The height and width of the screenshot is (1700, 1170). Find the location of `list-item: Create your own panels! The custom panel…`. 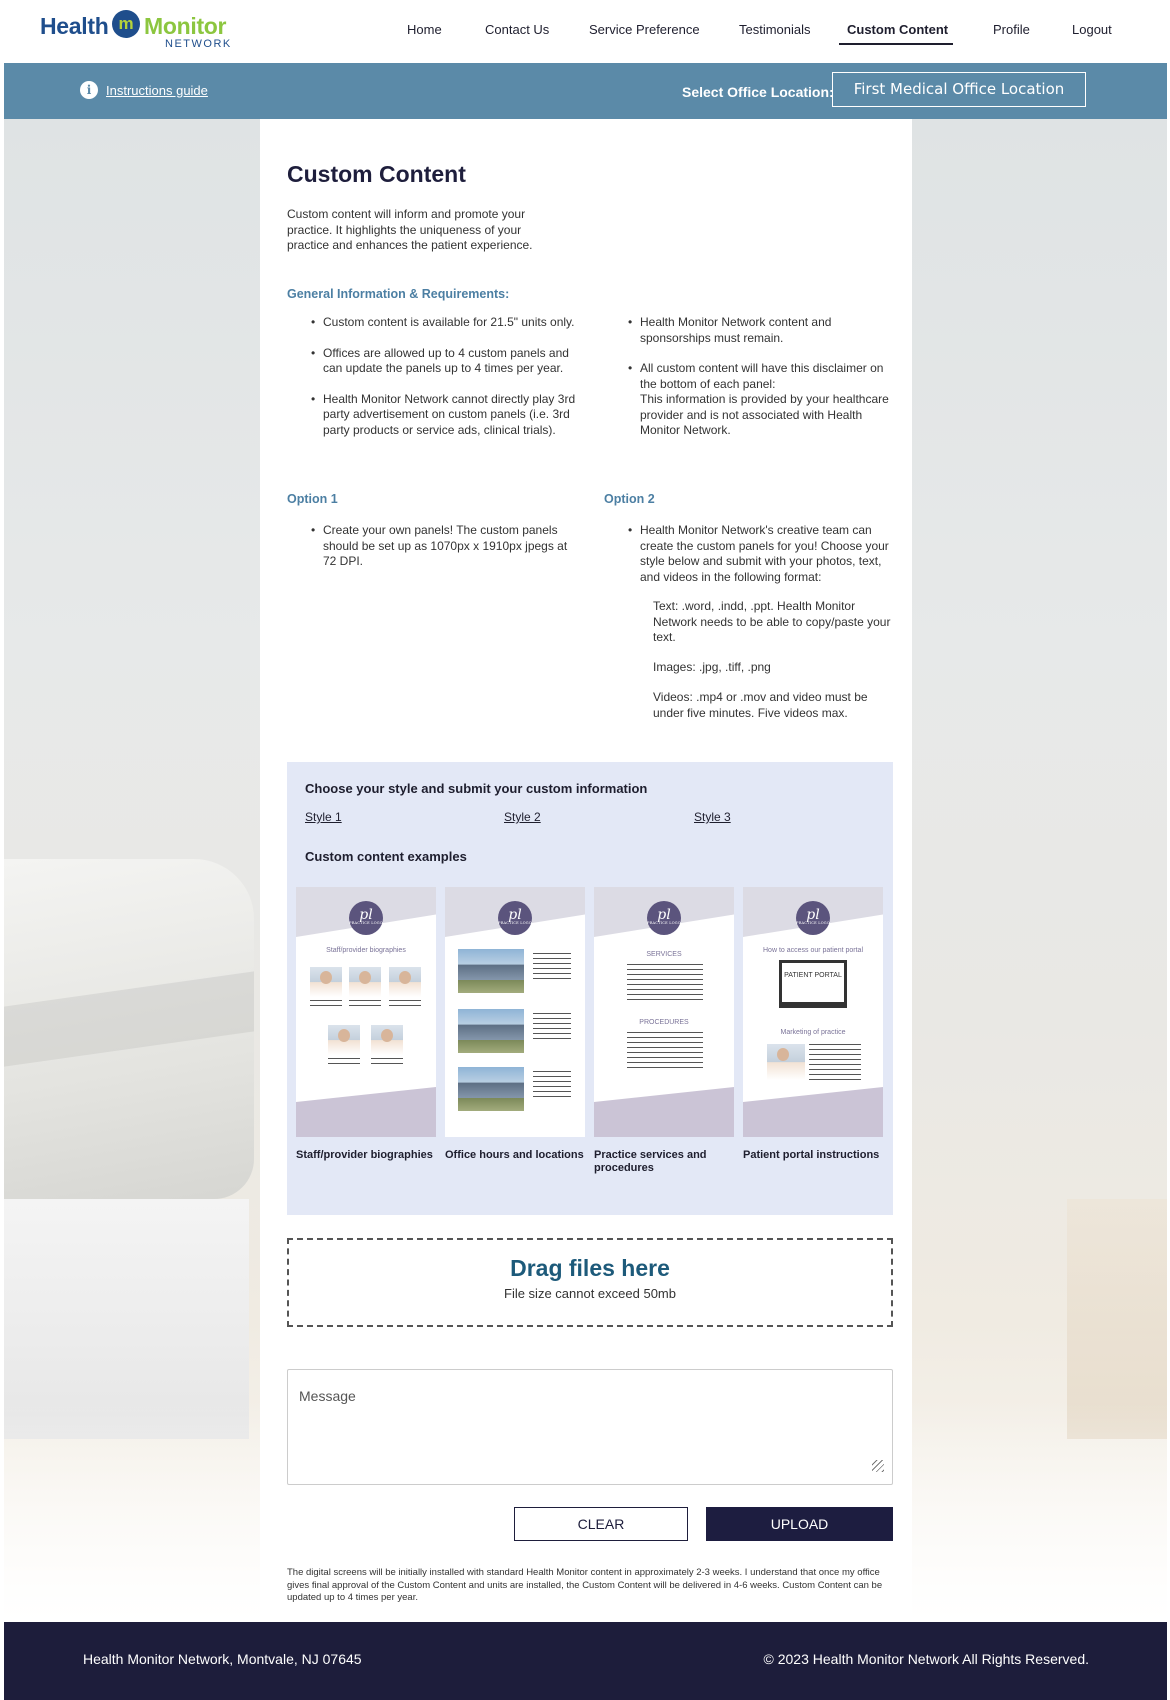

list-item: Create your own panels! The custom panel… is located at coordinates (442, 546).